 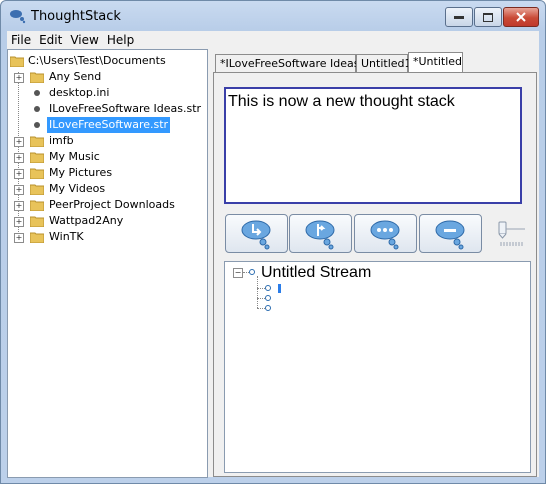 What do you see at coordinates (61, 140) in the screenshot?
I see `tree-item-label: imfb` at bounding box center [61, 140].